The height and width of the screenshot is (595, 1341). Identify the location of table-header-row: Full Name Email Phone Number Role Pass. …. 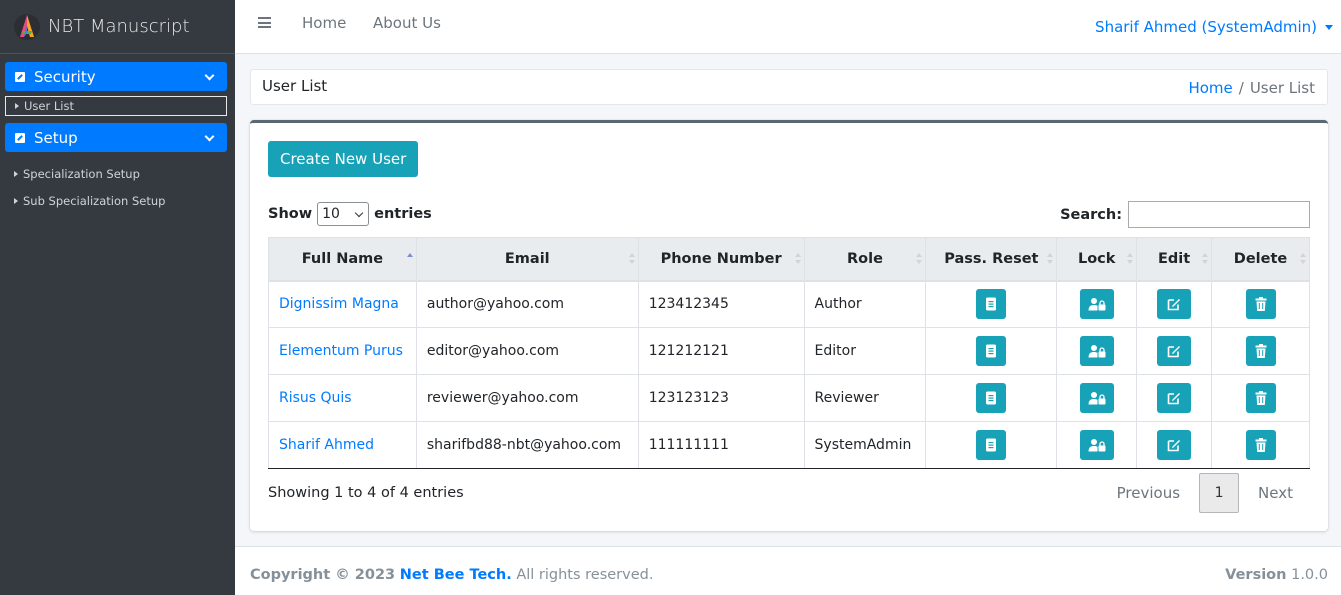
(789, 259).